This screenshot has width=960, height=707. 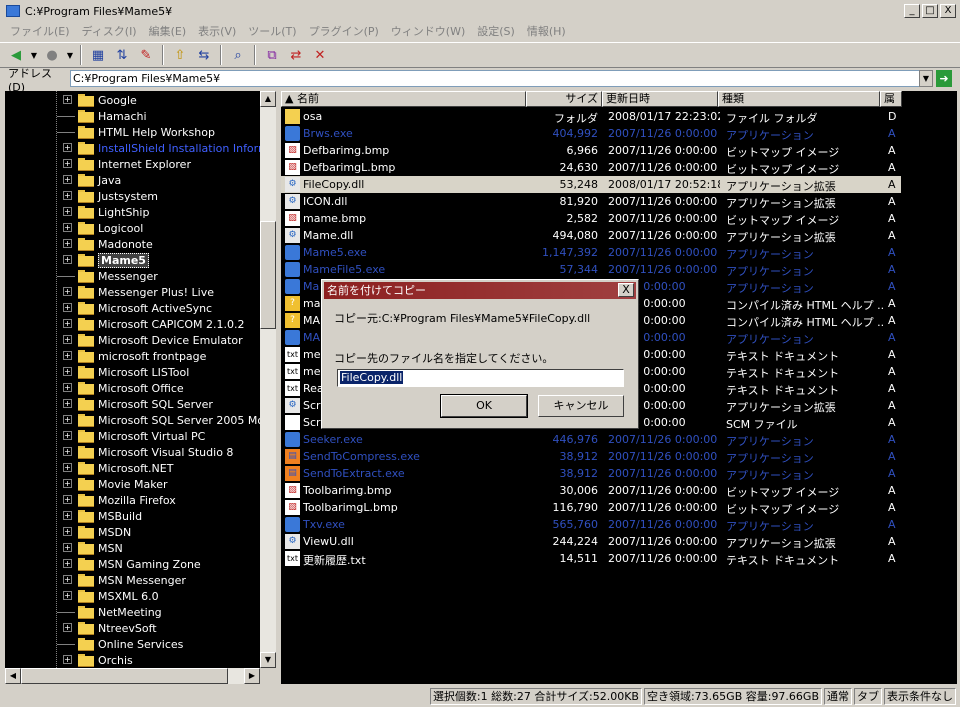 I want to click on delete-icon: ✕, so click(x=320, y=55).